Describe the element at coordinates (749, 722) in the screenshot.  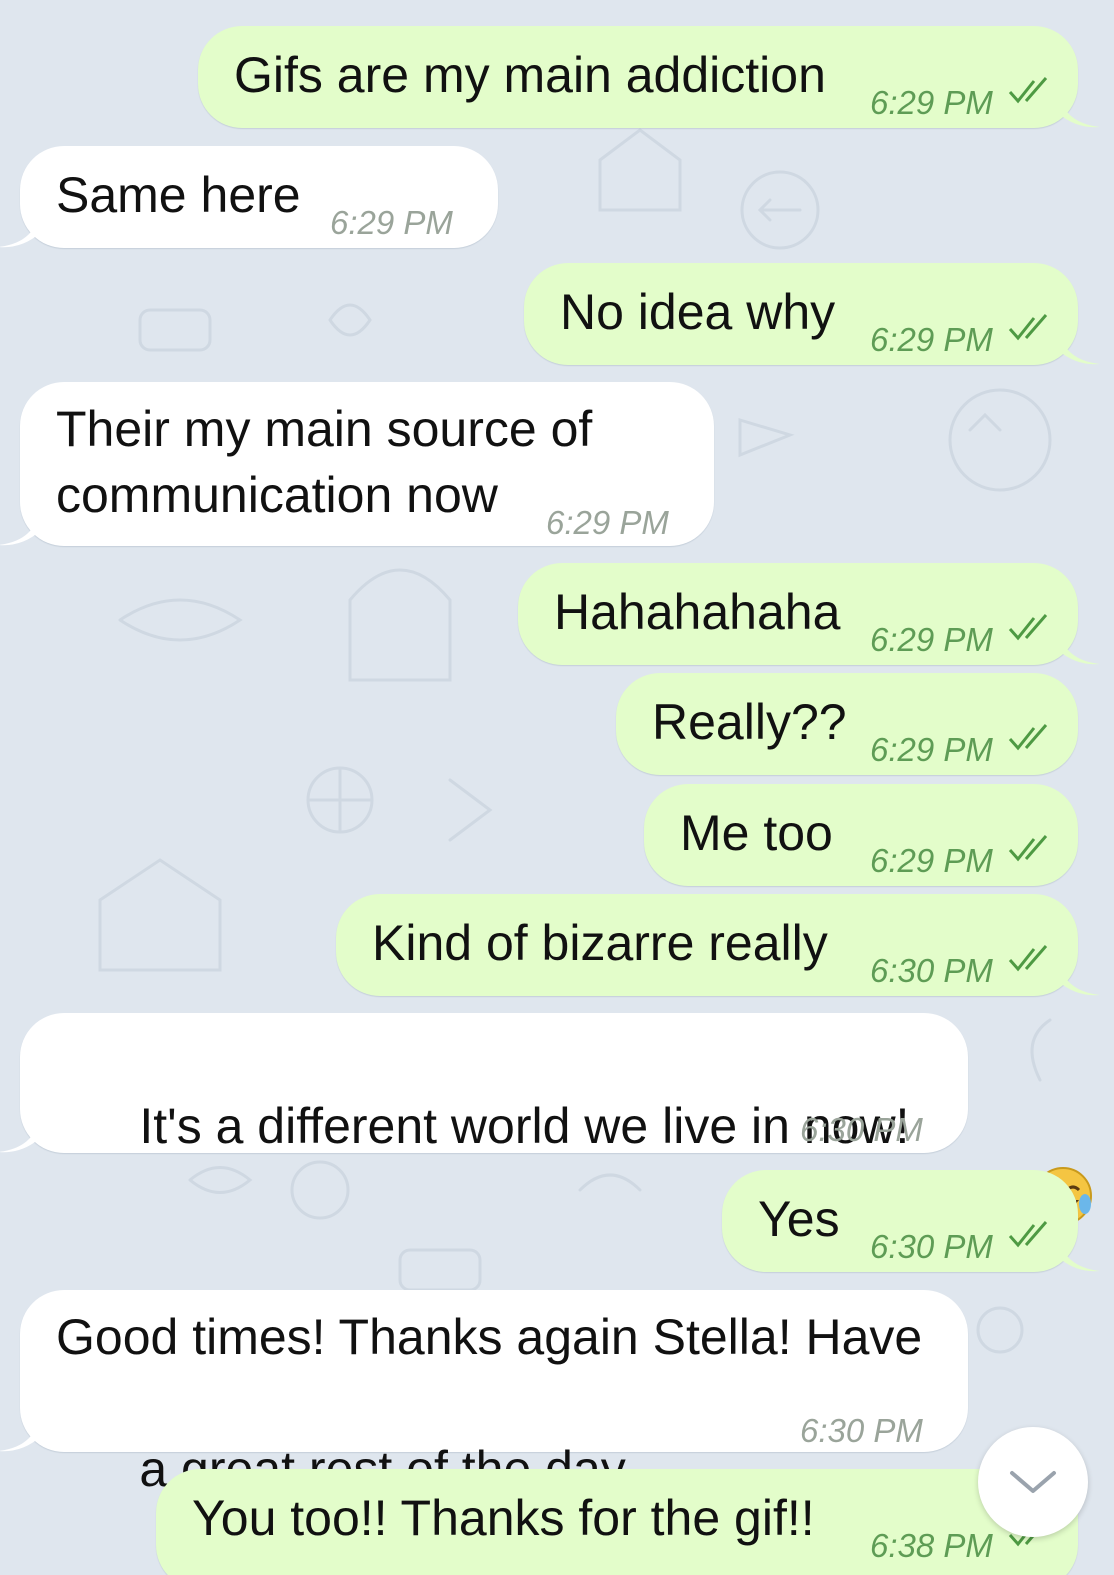
I see `message-text: Really??` at that location.